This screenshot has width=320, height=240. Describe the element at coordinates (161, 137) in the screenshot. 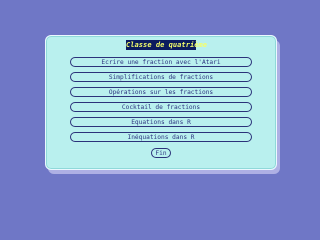

I see `menu-item-inequations: Inéquations dans R` at that location.